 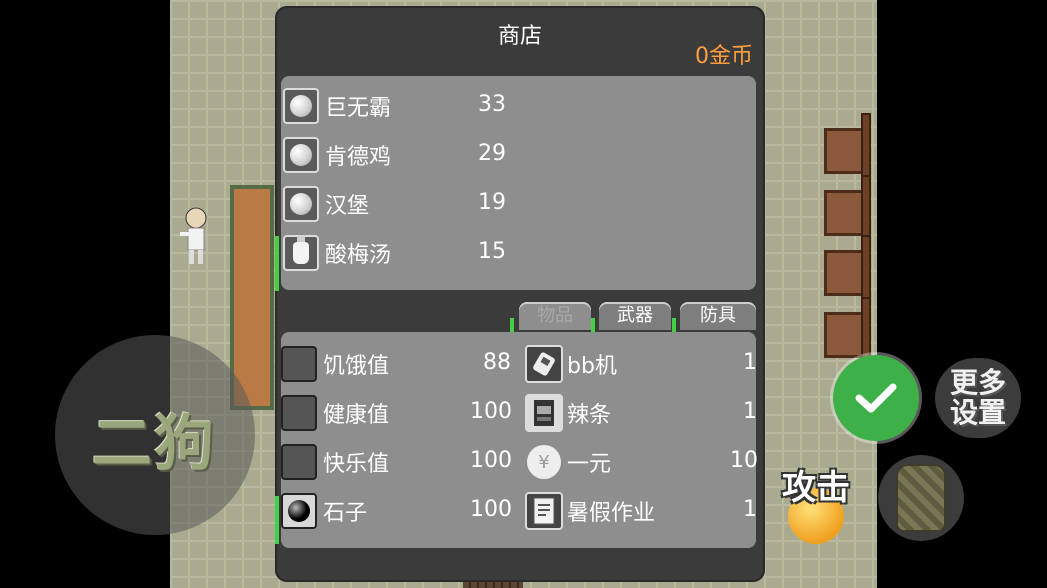 I want to click on coin-symbol: ¥, so click(x=544, y=462).